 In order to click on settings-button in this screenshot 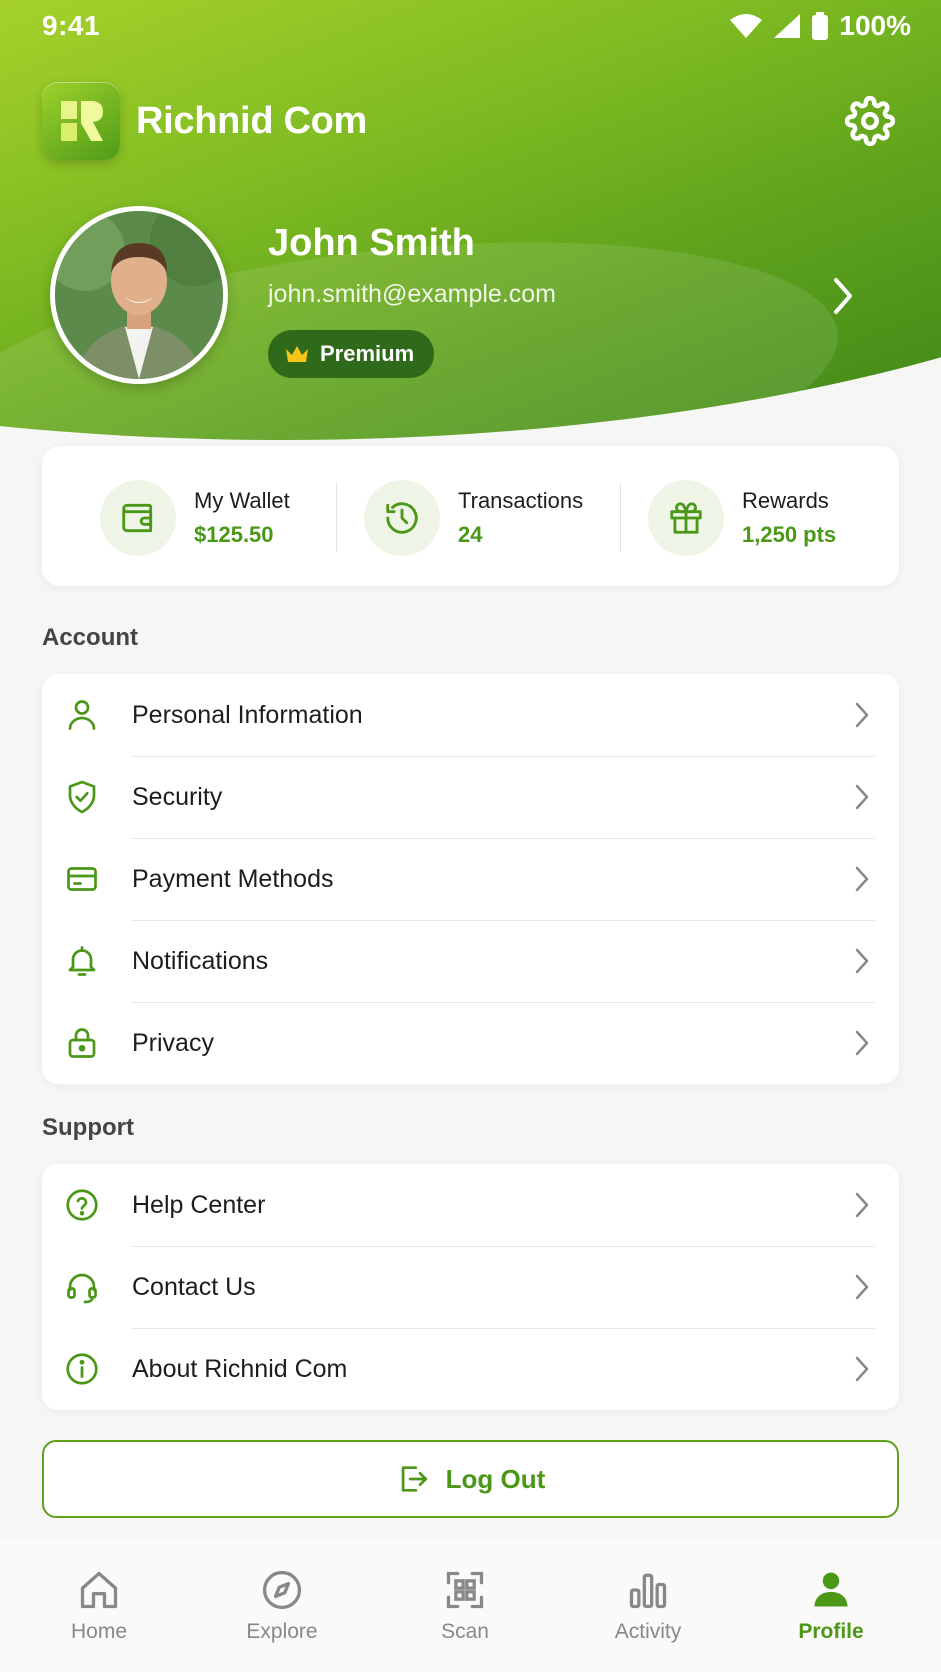, I will do `click(870, 121)`.